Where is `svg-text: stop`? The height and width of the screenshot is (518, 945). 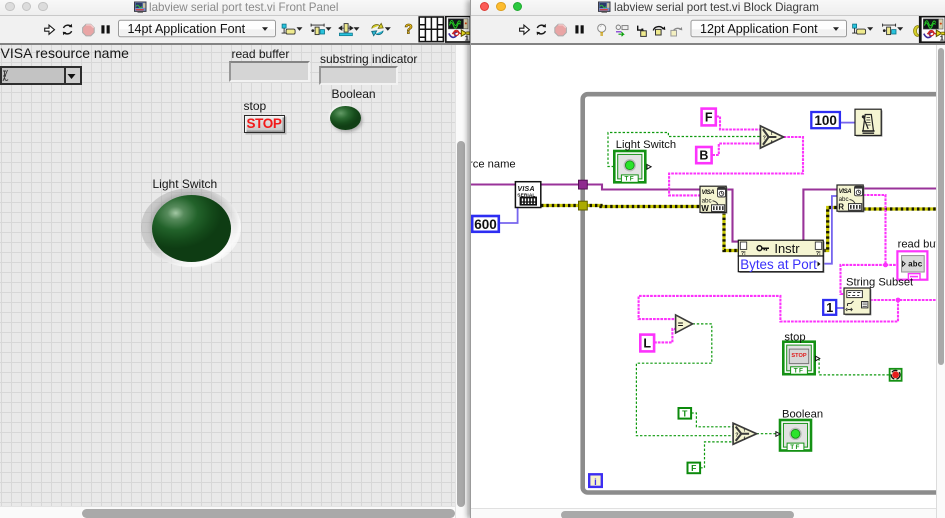 svg-text: stop is located at coordinates (794, 337).